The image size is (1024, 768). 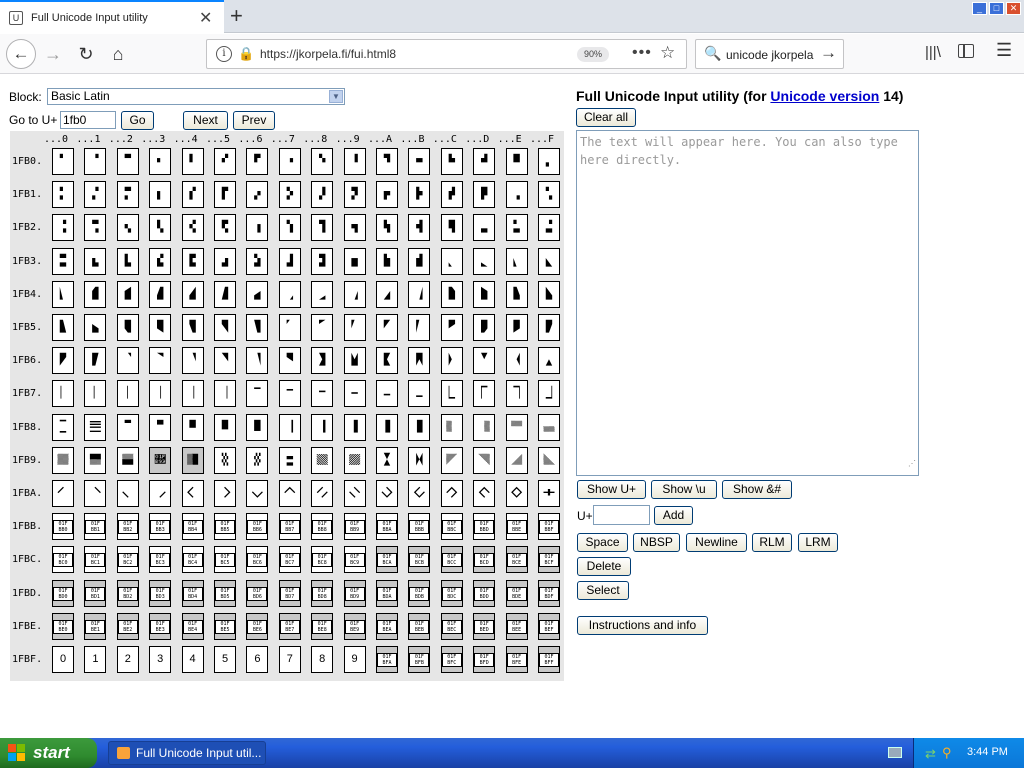 I want to click on library-icon: |||\, so click(x=933, y=52).